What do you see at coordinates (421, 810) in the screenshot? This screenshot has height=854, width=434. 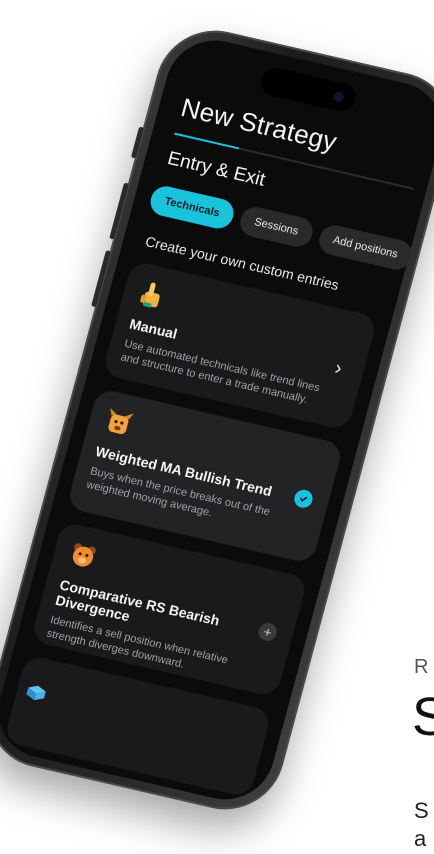 I see `section-body-line: S` at bounding box center [421, 810].